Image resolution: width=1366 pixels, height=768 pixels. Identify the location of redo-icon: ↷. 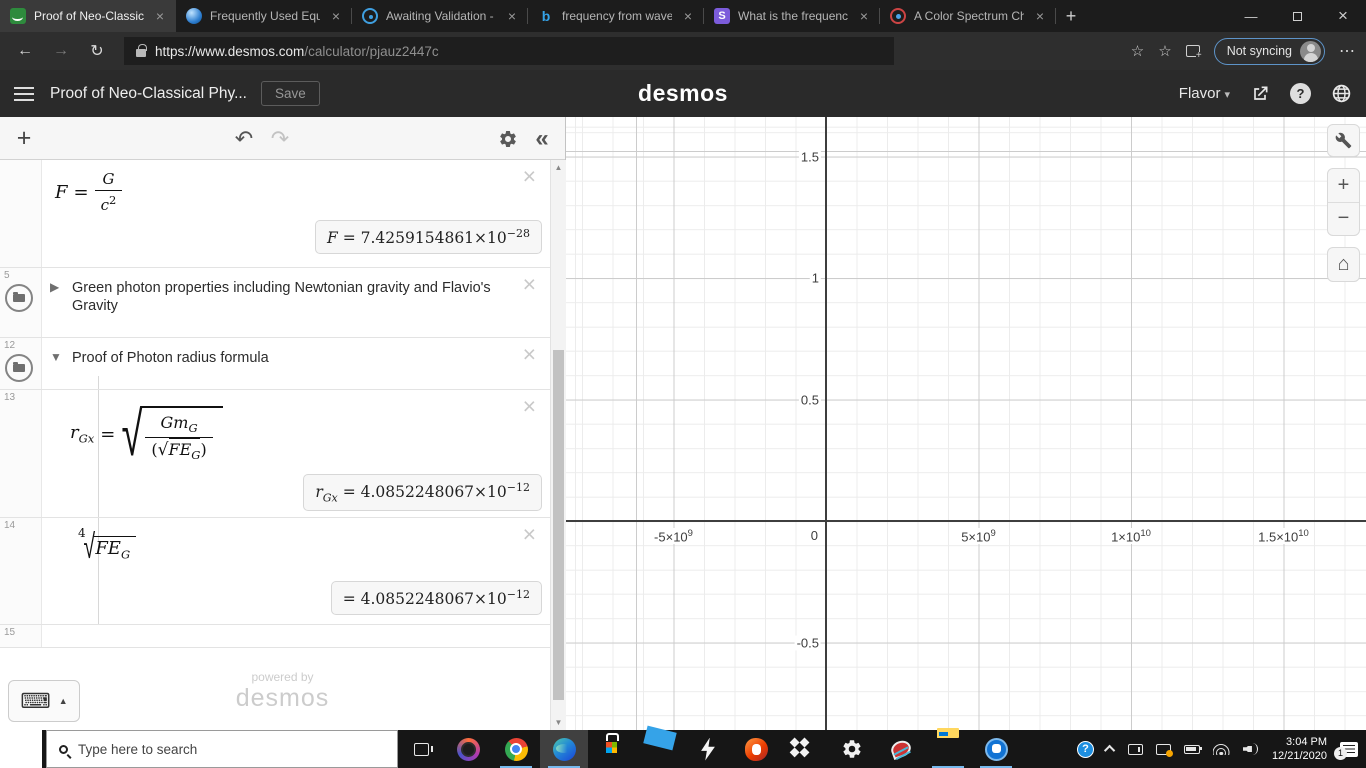
(280, 138).